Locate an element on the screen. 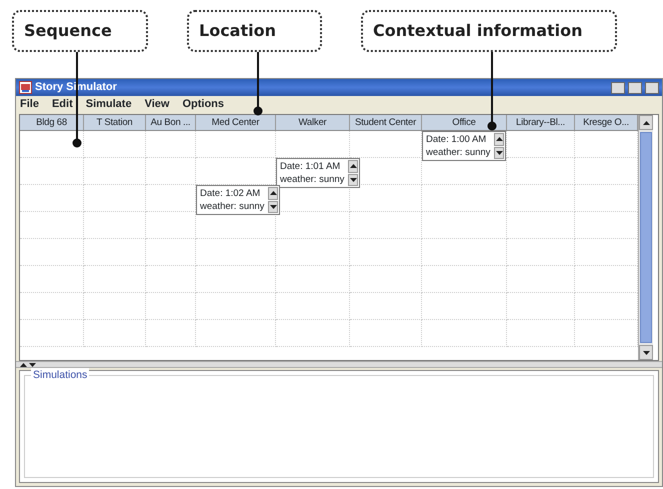 The height and width of the screenshot is (489, 663). app-icon is located at coordinates (25, 87).